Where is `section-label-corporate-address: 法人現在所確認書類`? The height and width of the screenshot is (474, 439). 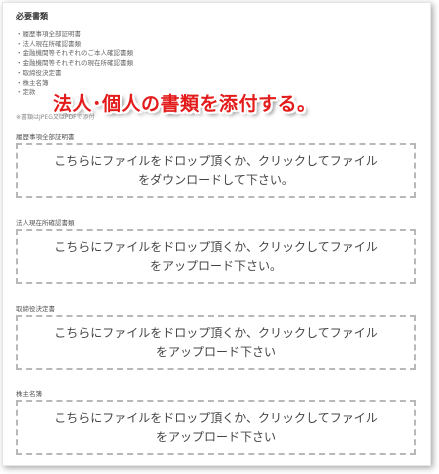
section-label-corporate-address: 法人現在所確認書類 is located at coordinates (45, 223).